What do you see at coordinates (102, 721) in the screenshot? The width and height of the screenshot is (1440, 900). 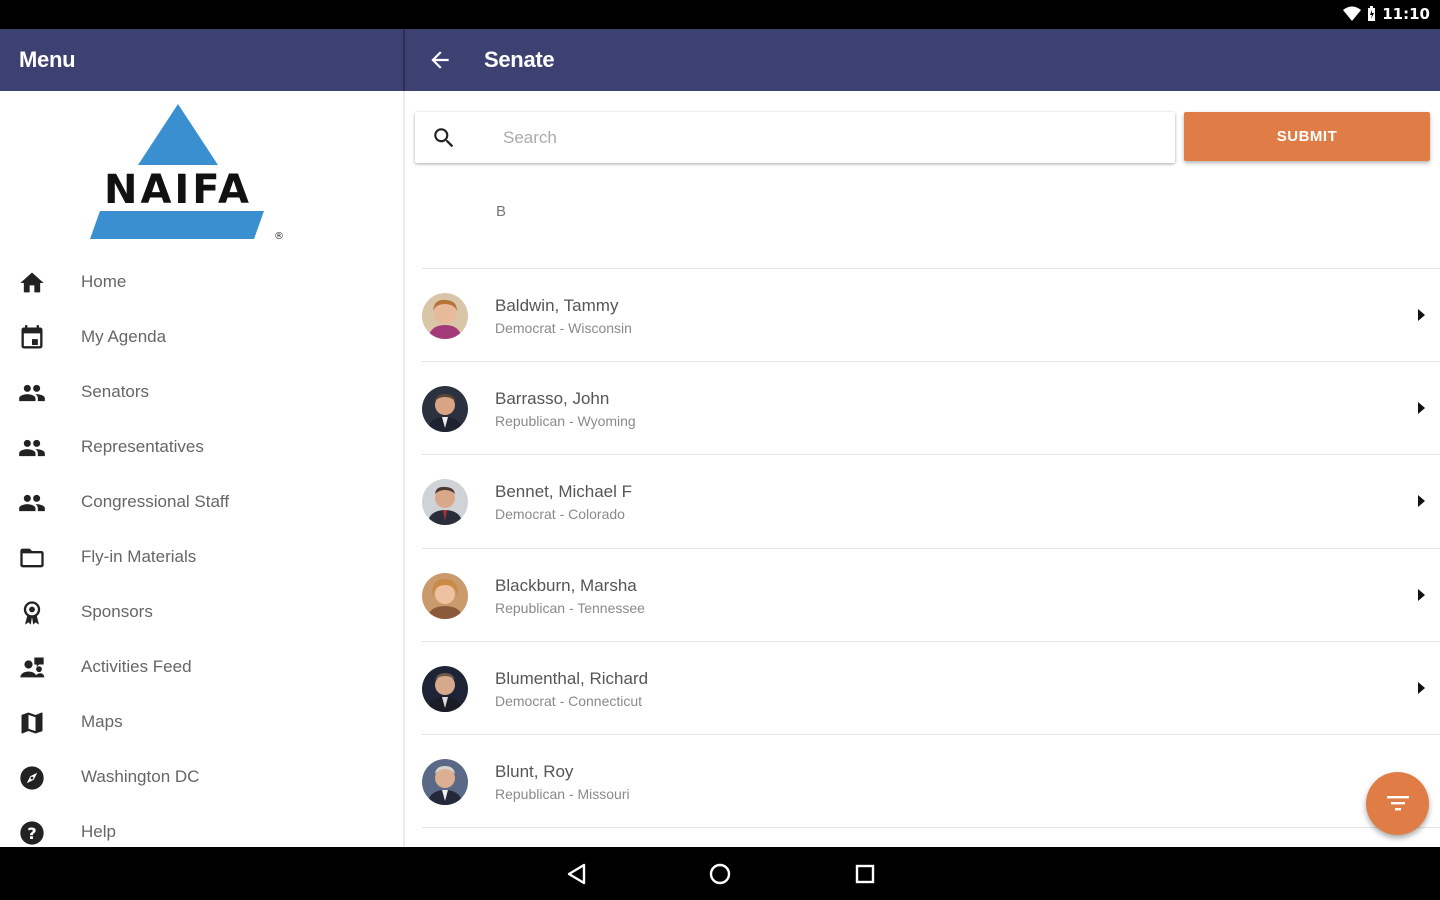 I see `drawer-item-label: Maps` at bounding box center [102, 721].